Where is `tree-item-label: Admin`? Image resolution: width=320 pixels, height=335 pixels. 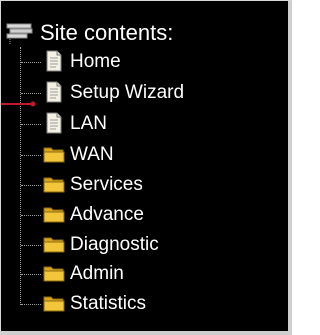 tree-item-label: Admin is located at coordinates (97, 273).